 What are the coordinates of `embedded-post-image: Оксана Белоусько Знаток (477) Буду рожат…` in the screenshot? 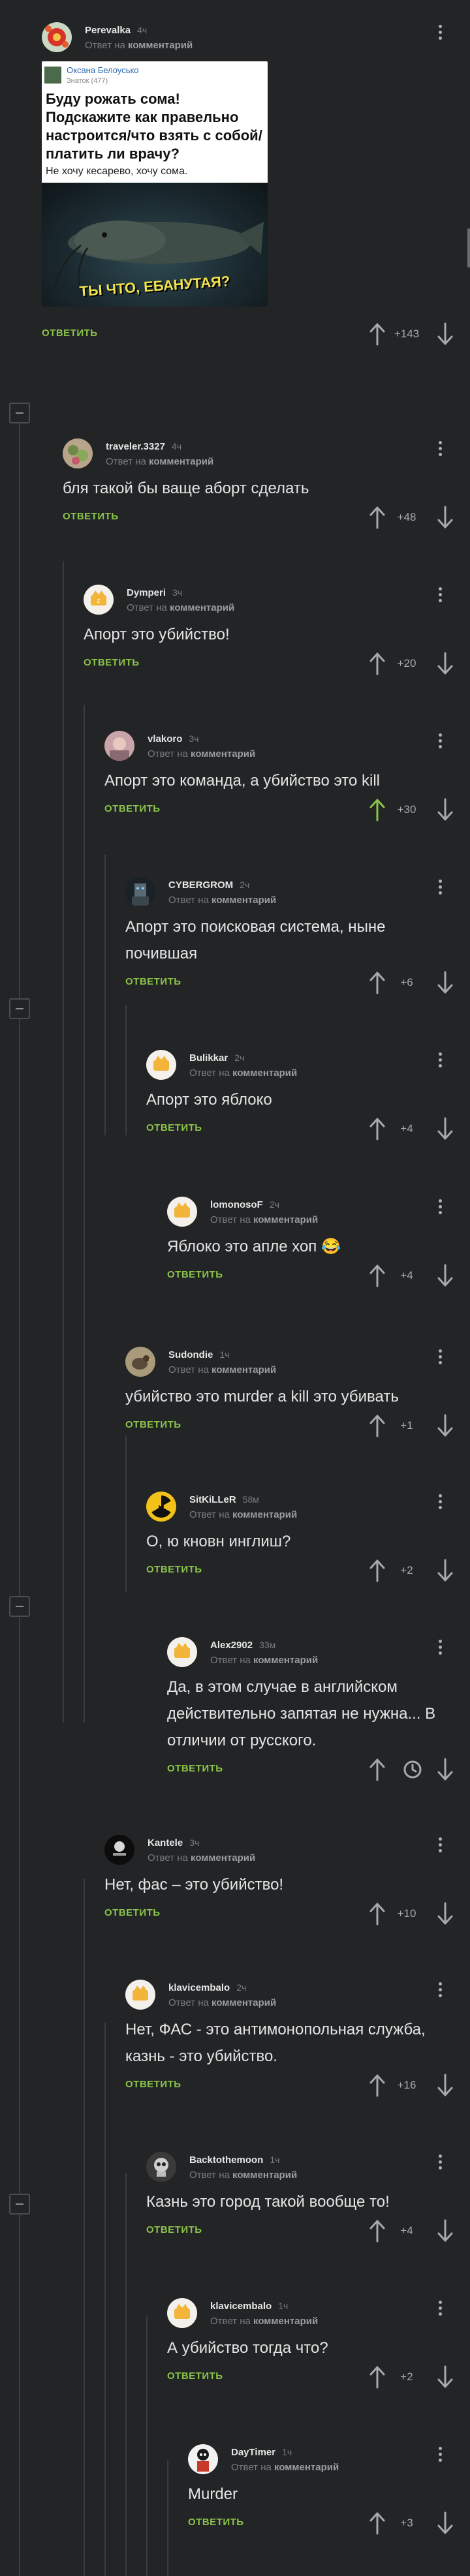 It's located at (155, 184).